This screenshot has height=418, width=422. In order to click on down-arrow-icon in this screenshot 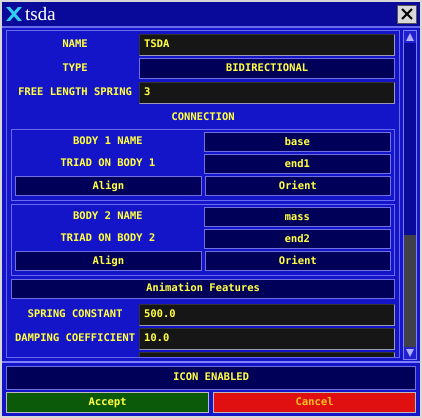, I will do `click(410, 353)`.